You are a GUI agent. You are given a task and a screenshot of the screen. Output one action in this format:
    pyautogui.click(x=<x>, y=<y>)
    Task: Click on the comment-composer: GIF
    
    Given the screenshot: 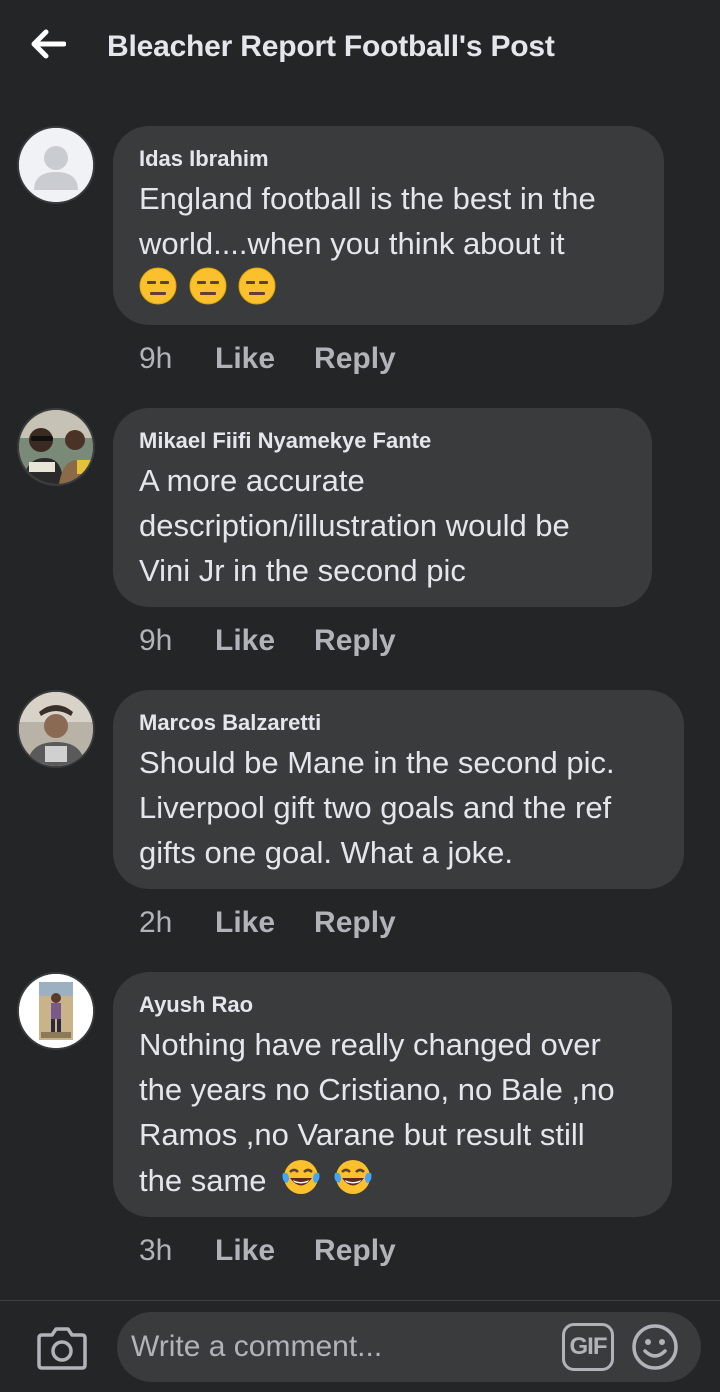 What is the action you would take?
    pyautogui.click(x=360, y=1346)
    